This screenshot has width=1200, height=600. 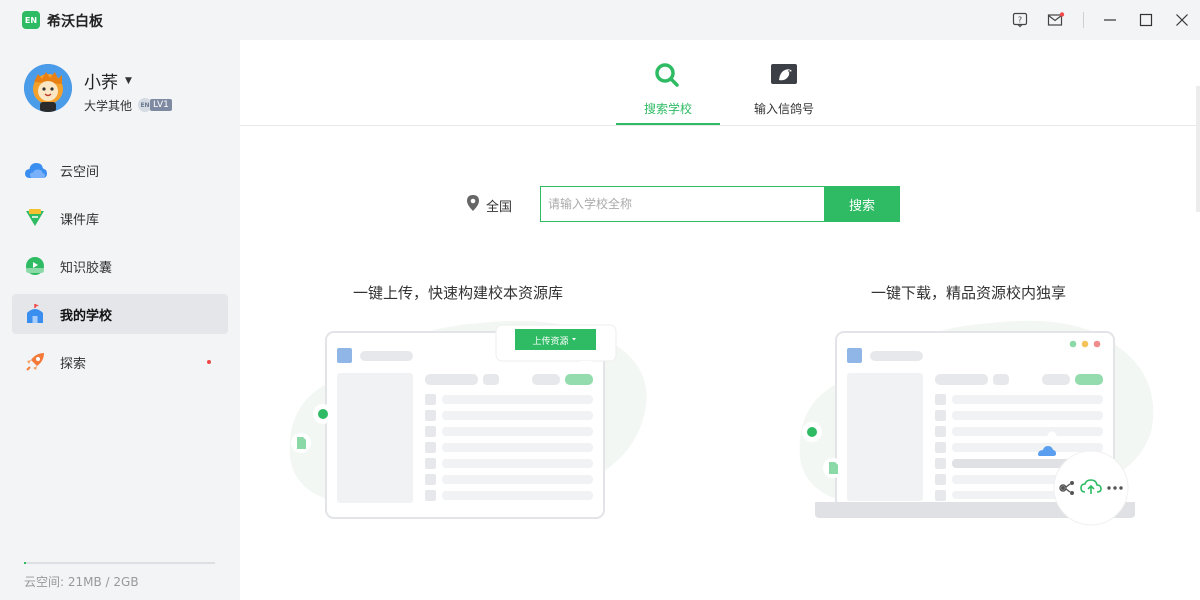 I want to click on storage-progress-bar, so click(x=119, y=563).